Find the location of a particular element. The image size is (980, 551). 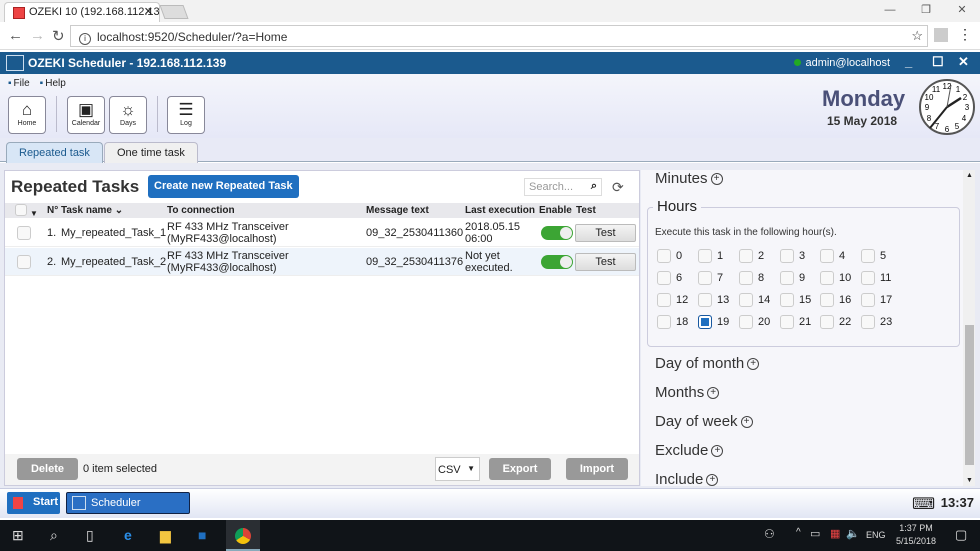

hour-option: 5 is located at coordinates (873, 256).